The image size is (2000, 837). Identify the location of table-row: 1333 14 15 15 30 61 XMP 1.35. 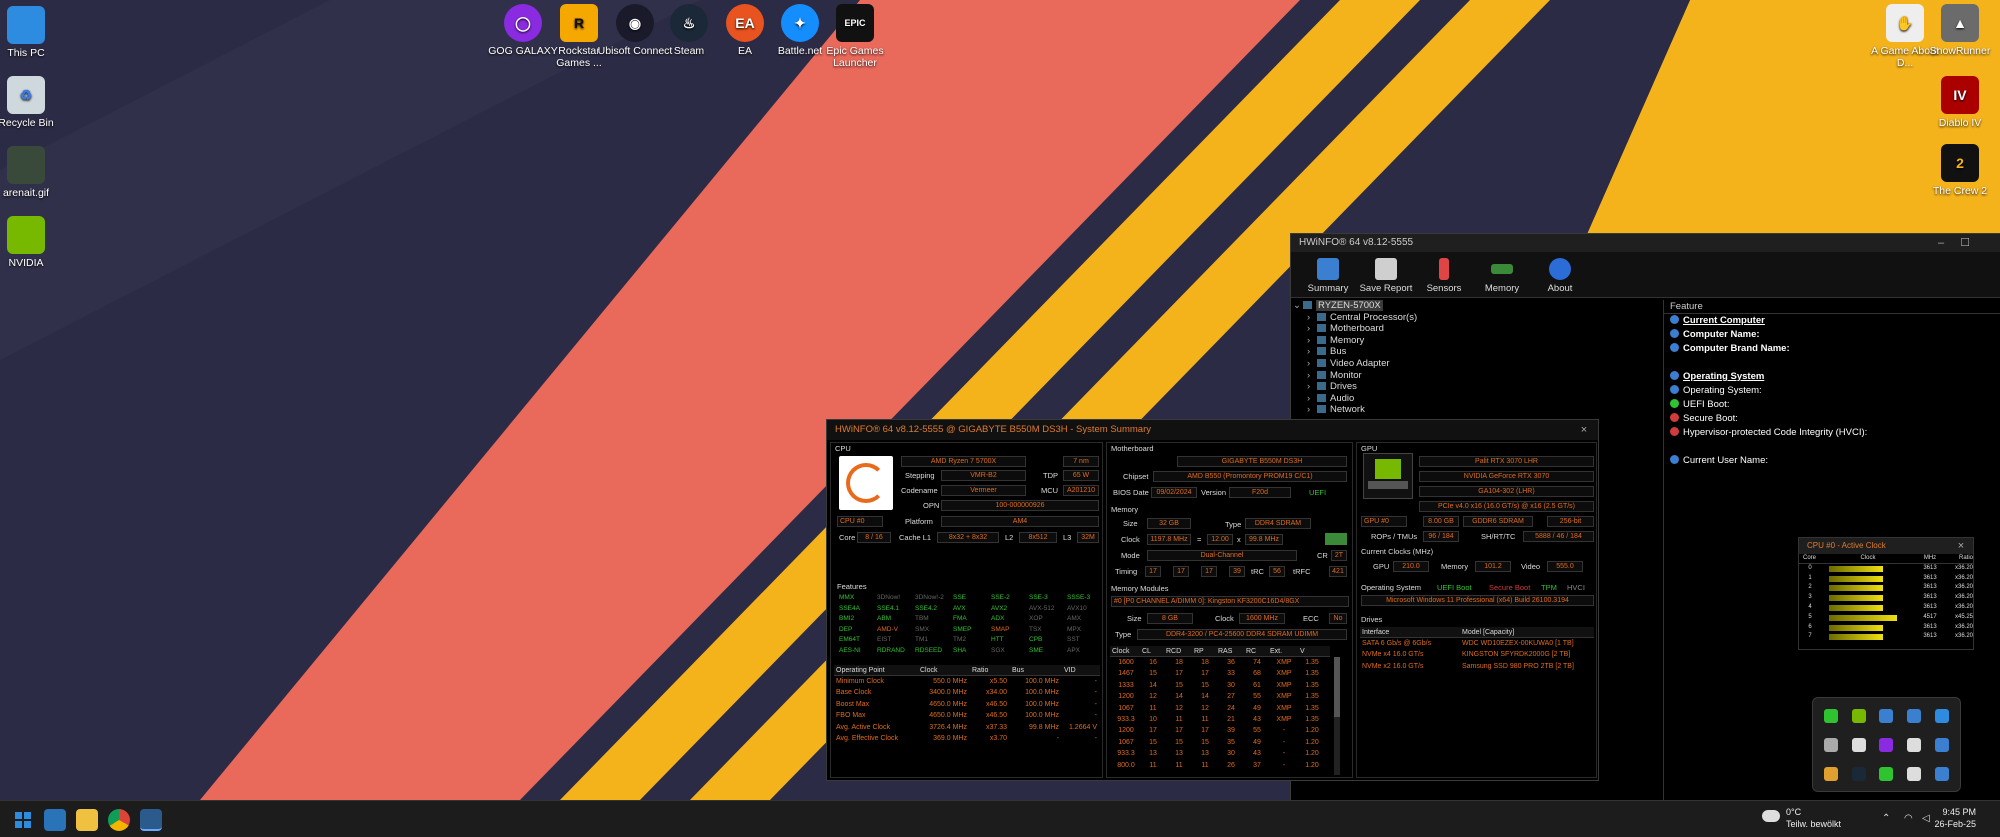
(1220, 685).